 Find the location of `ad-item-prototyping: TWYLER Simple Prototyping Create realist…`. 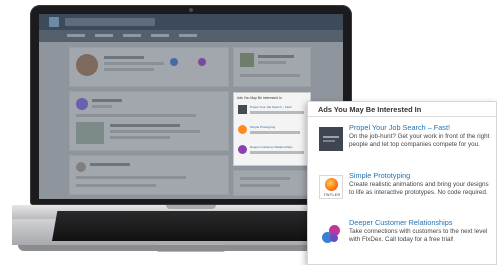

ad-item-prototyping: TWYLER Simple Prototyping Create realist… is located at coordinates (402, 191).